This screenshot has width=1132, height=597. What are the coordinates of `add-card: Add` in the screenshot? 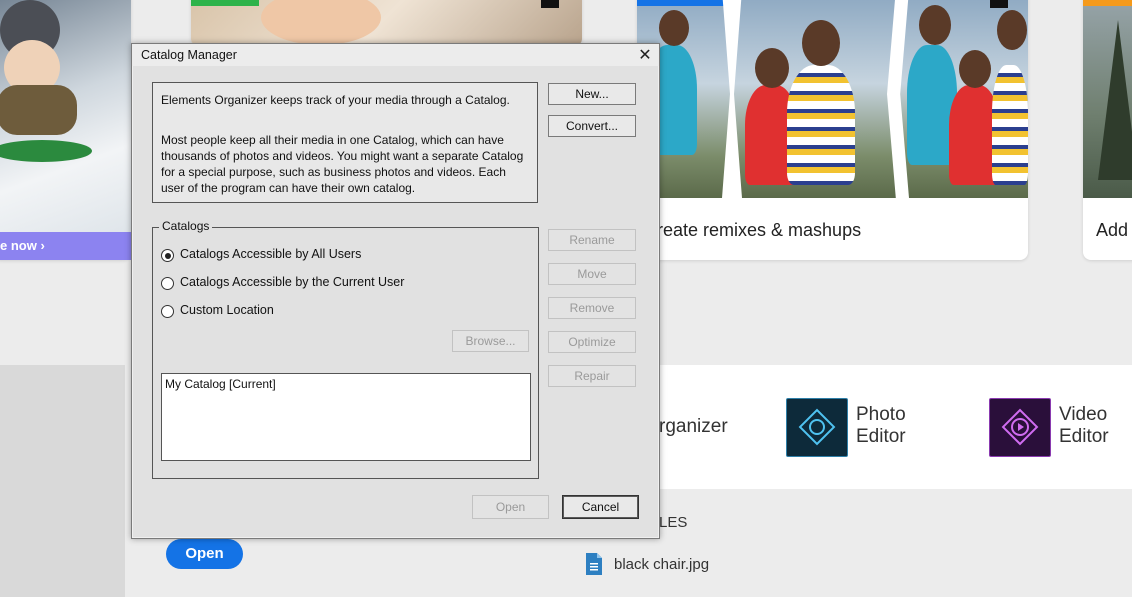 It's located at (1107, 130).